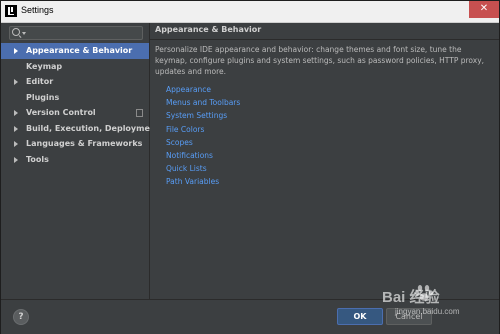 This screenshot has width=500, height=334. Describe the element at coordinates (203, 155) in the screenshot. I see `link-notifications: Notifications` at that location.